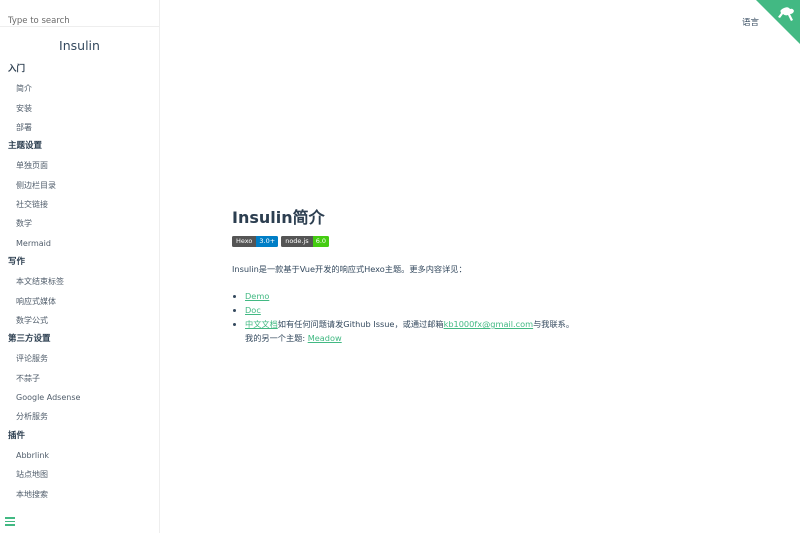  I want to click on sidebar-item: 单独页面, so click(79, 165).